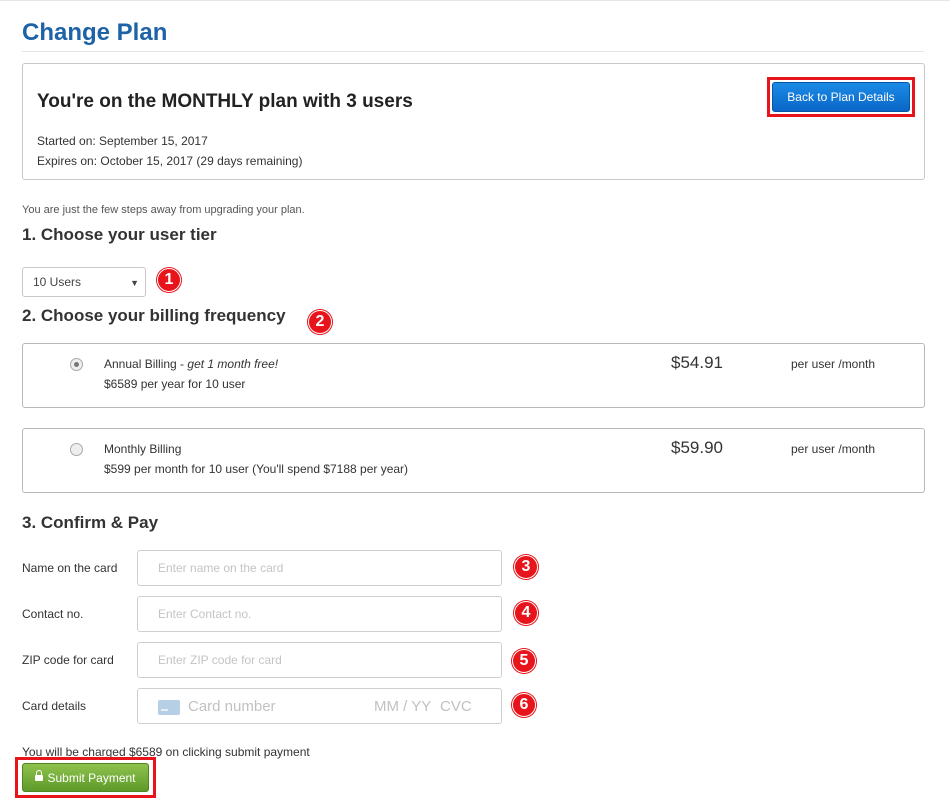 The width and height of the screenshot is (950, 806). Describe the element at coordinates (319, 614) in the screenshot. I see `contact-no-input` at that location.